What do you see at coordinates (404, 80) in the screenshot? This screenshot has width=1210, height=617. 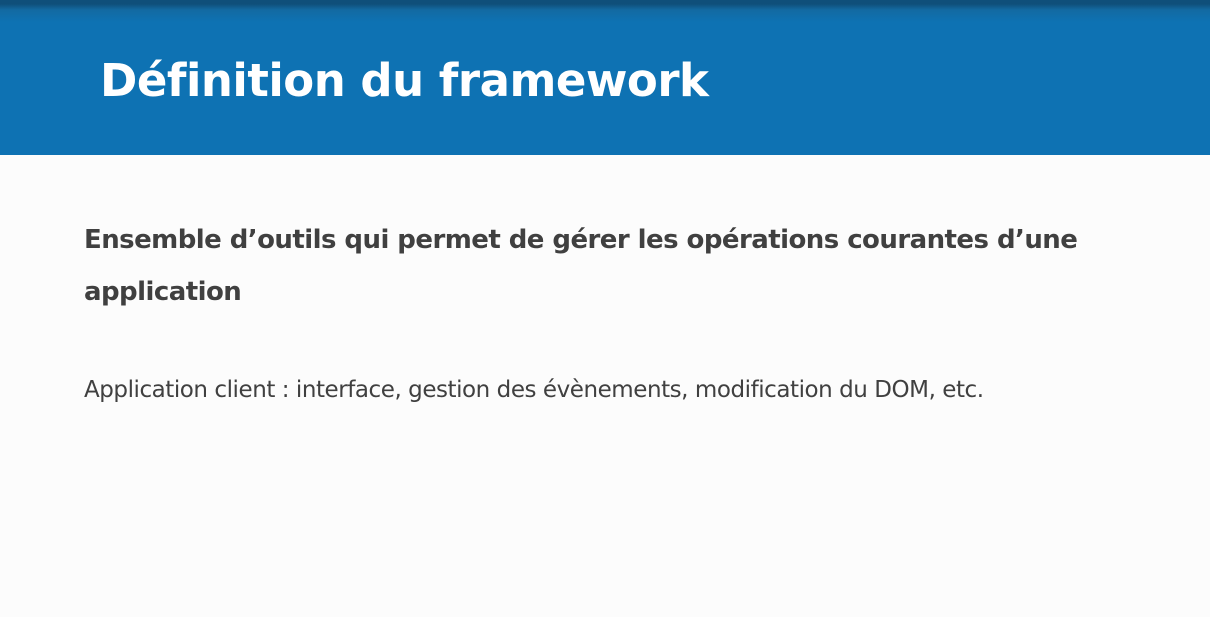 I see `slide-title: Définition du framework` at bounding box center [404, 80].